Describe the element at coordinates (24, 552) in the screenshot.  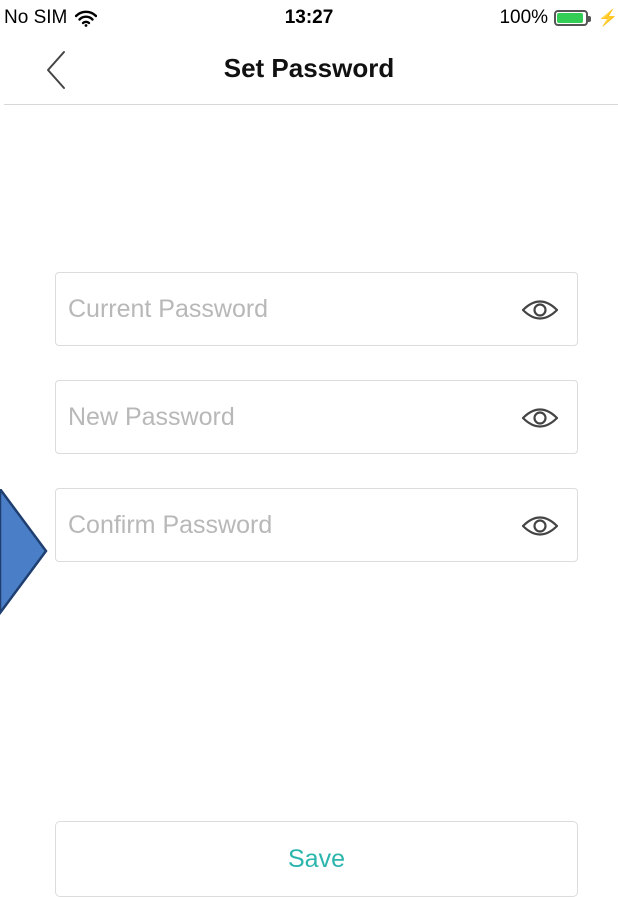
I see `pointer-arrow-icon` at that location.